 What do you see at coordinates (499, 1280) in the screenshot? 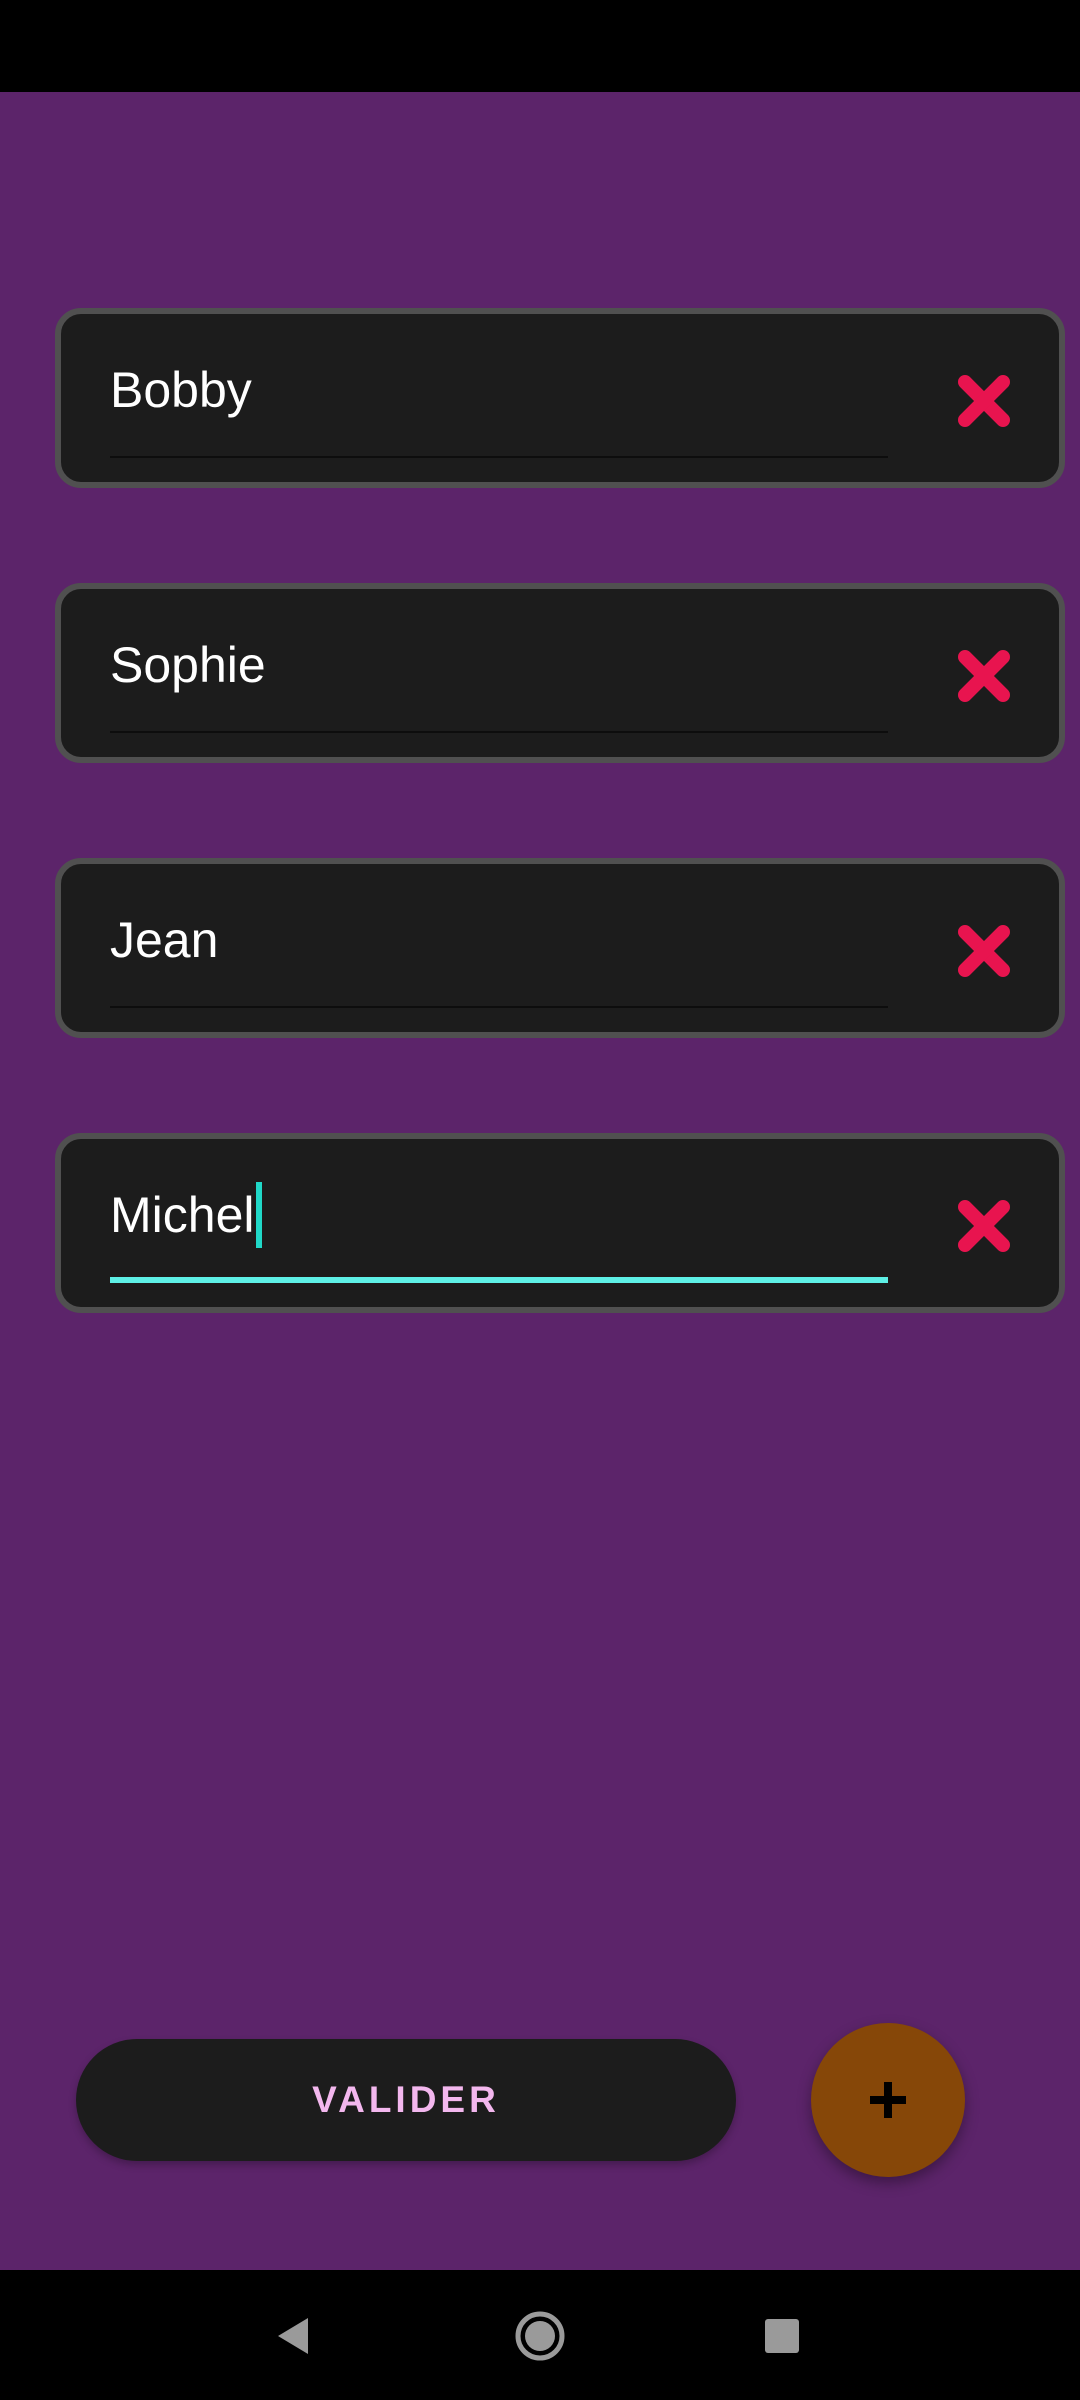
I see `name-field-underline-focused` at bounding box center [499, 1280].